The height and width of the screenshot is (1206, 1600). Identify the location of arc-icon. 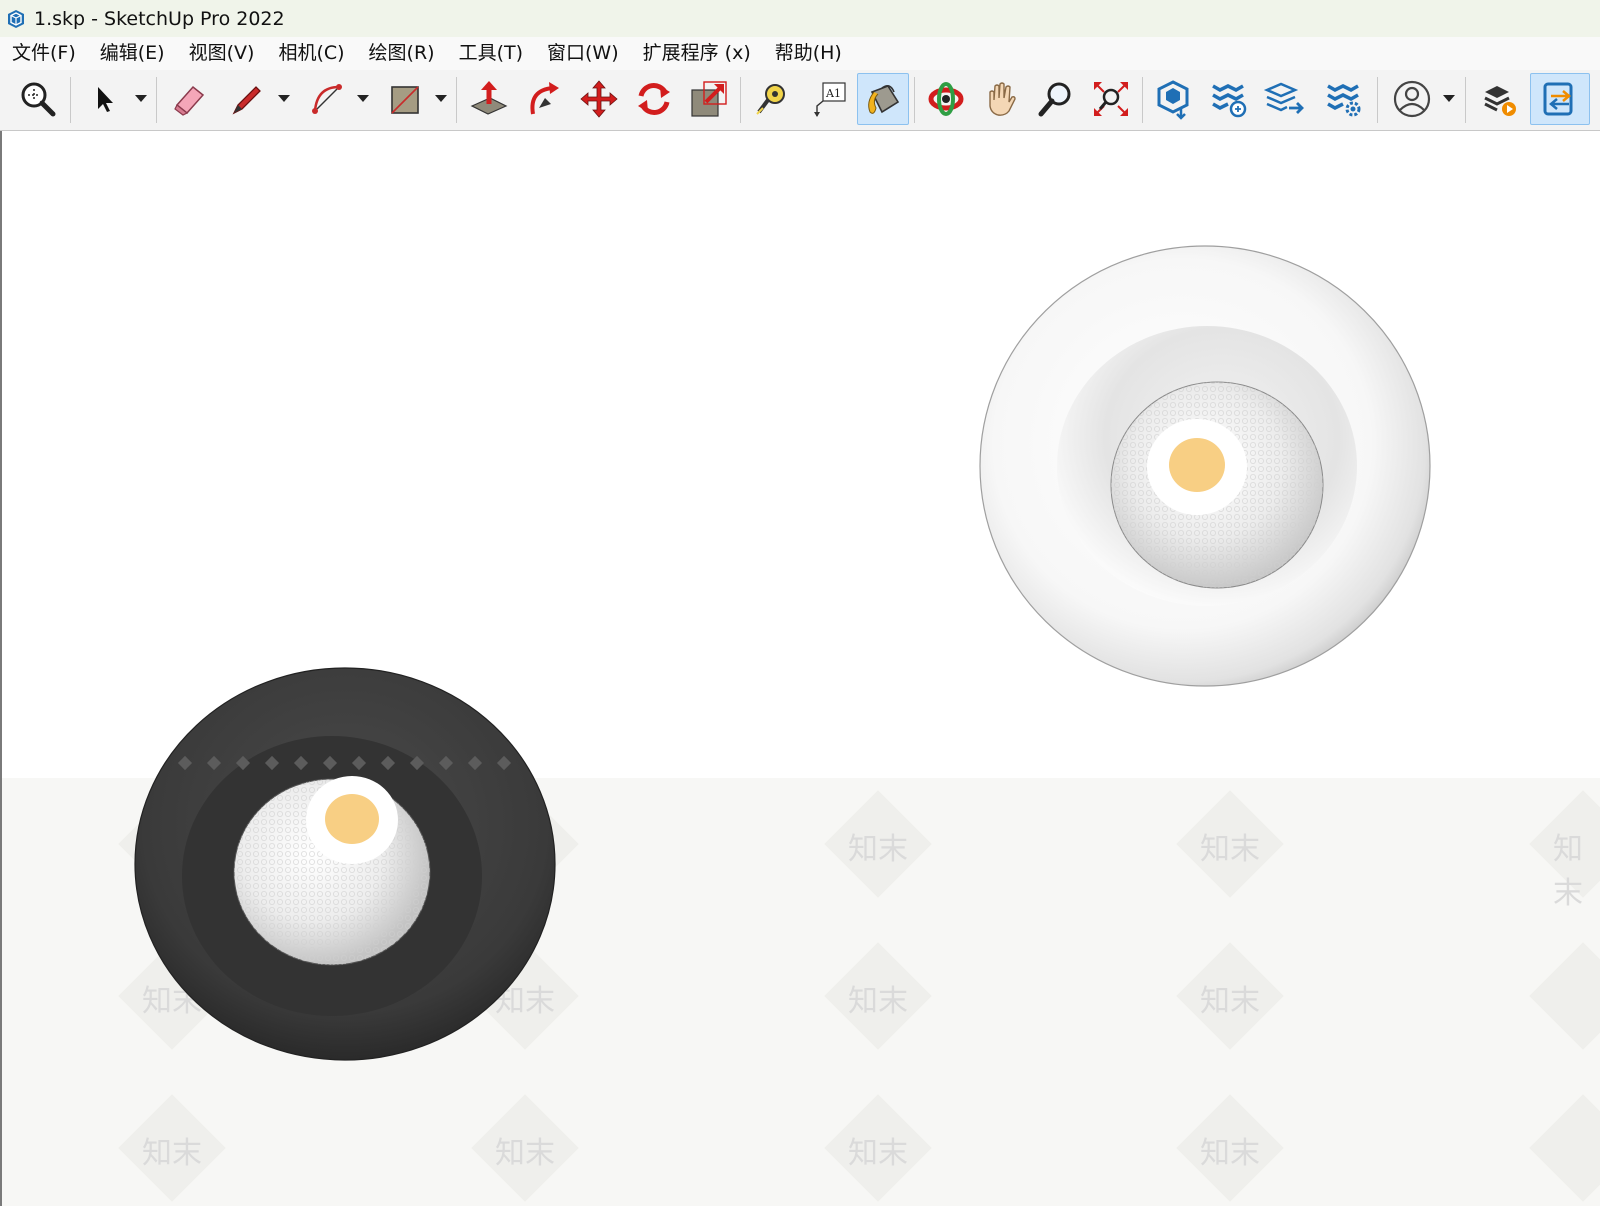
(327, 99).